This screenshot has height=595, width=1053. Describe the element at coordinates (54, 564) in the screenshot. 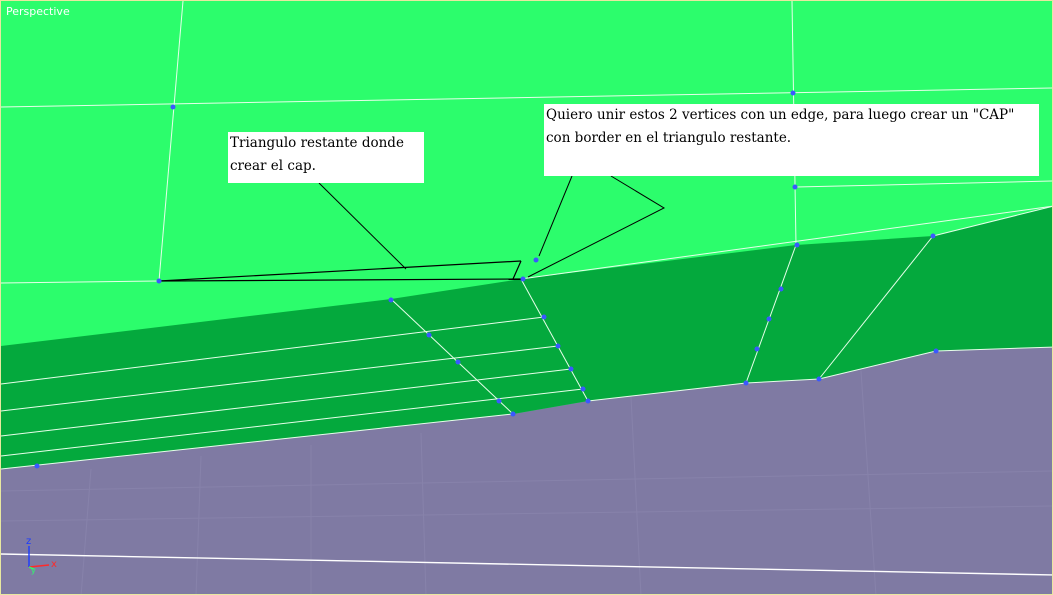

I see `axis-x-label: x` at that location.